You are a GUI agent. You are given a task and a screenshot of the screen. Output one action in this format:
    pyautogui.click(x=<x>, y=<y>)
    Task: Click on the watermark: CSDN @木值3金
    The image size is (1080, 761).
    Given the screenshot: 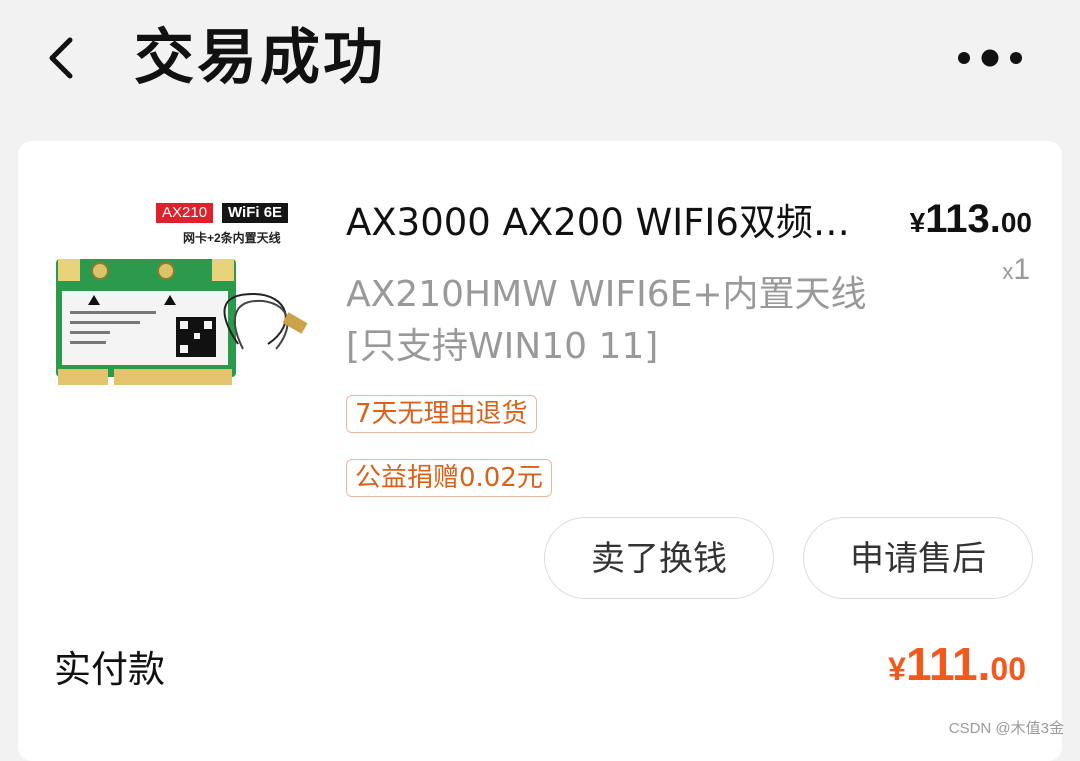 What is the action you would take?
    pyautogui.click(x=1006, y=728)
    